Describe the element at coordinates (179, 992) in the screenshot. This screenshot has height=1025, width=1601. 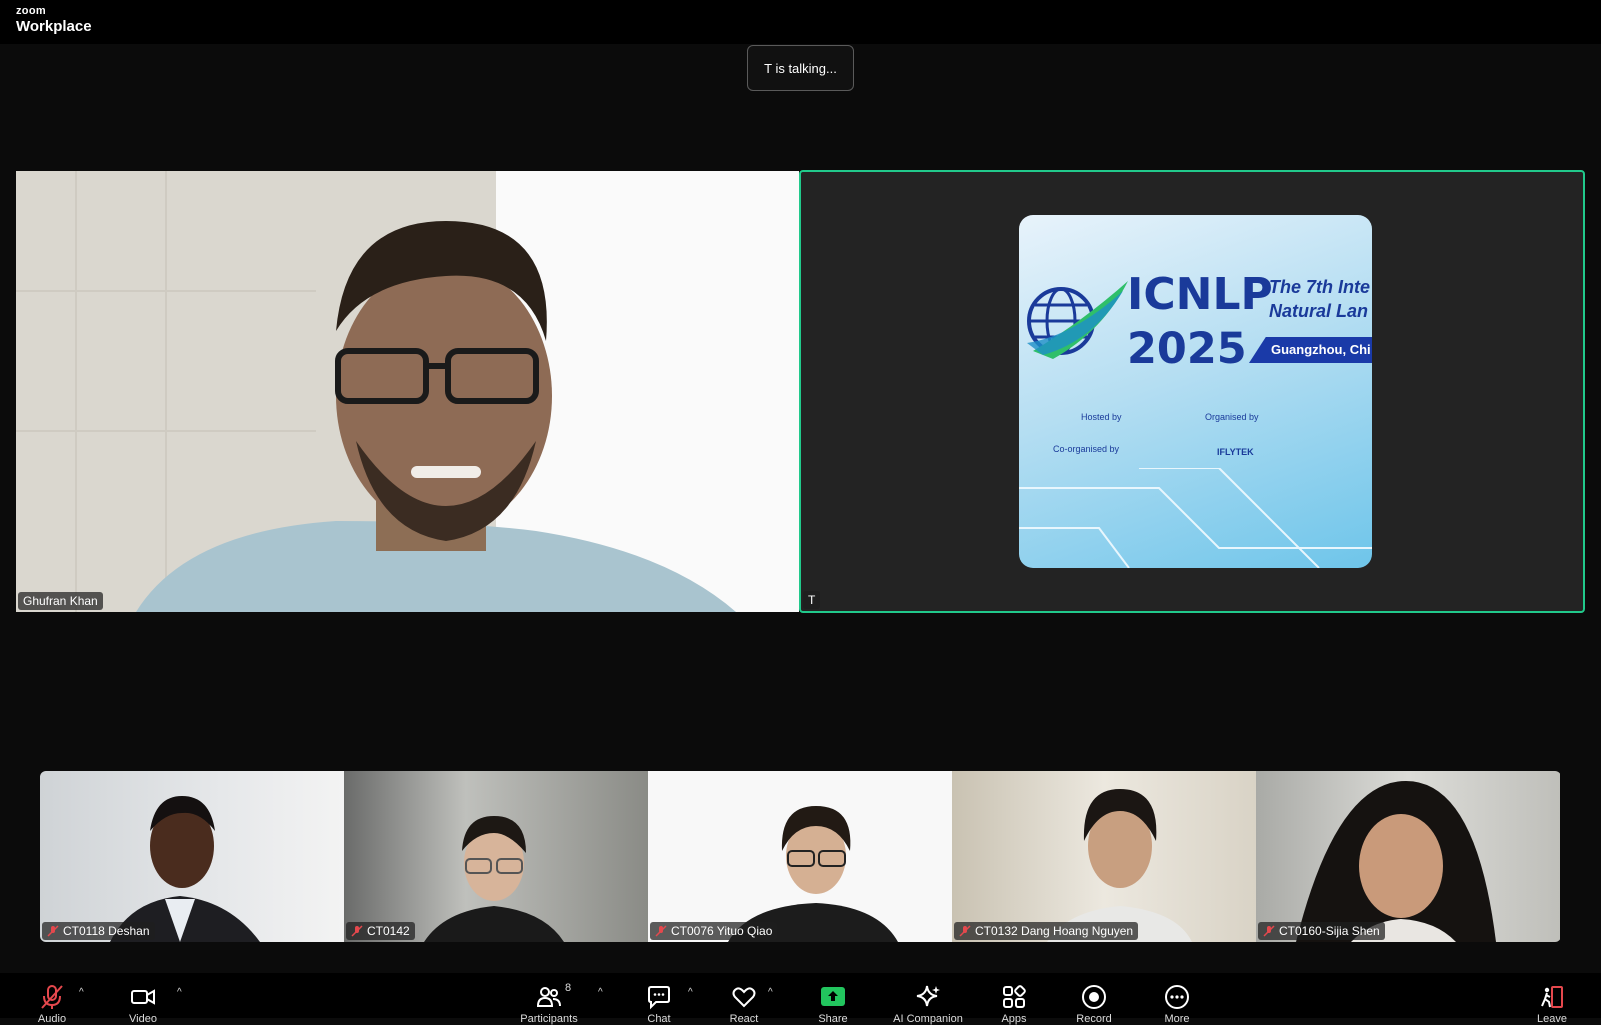
I see `video-options-chevron-icon: ^` at that location.